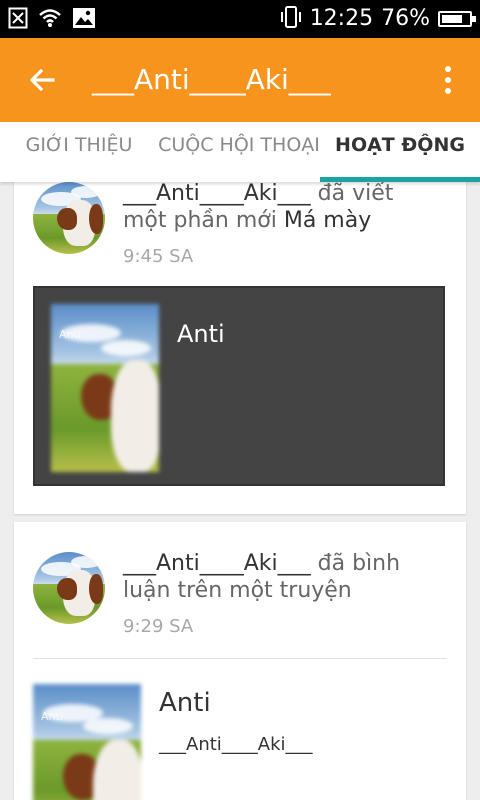 This screenshot has height=800, width=480. What do you see at coordinates (50, 20) in the screenshot?
I see `wifi-icon` at bounding box center [50, 20].